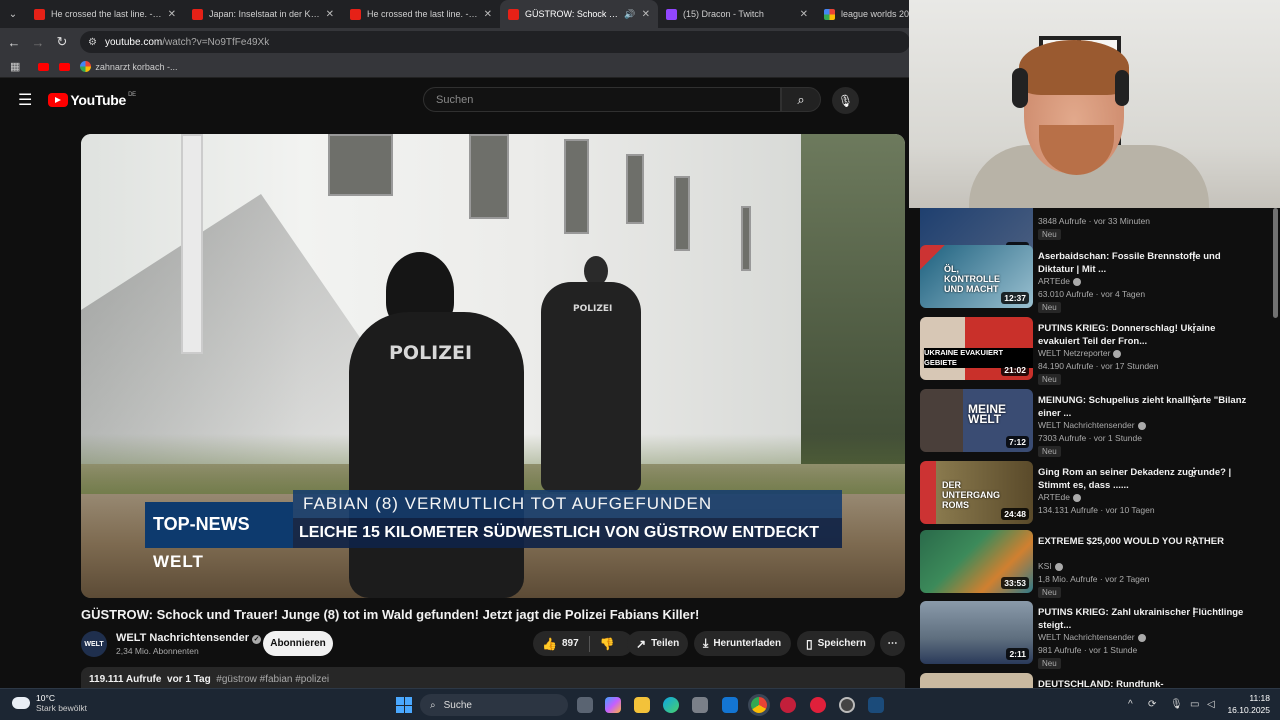  What do you see at coordinates (892, 643) in the screenshot?
I see `more-actions-button: ⋯` at bounding box center [892, 643].